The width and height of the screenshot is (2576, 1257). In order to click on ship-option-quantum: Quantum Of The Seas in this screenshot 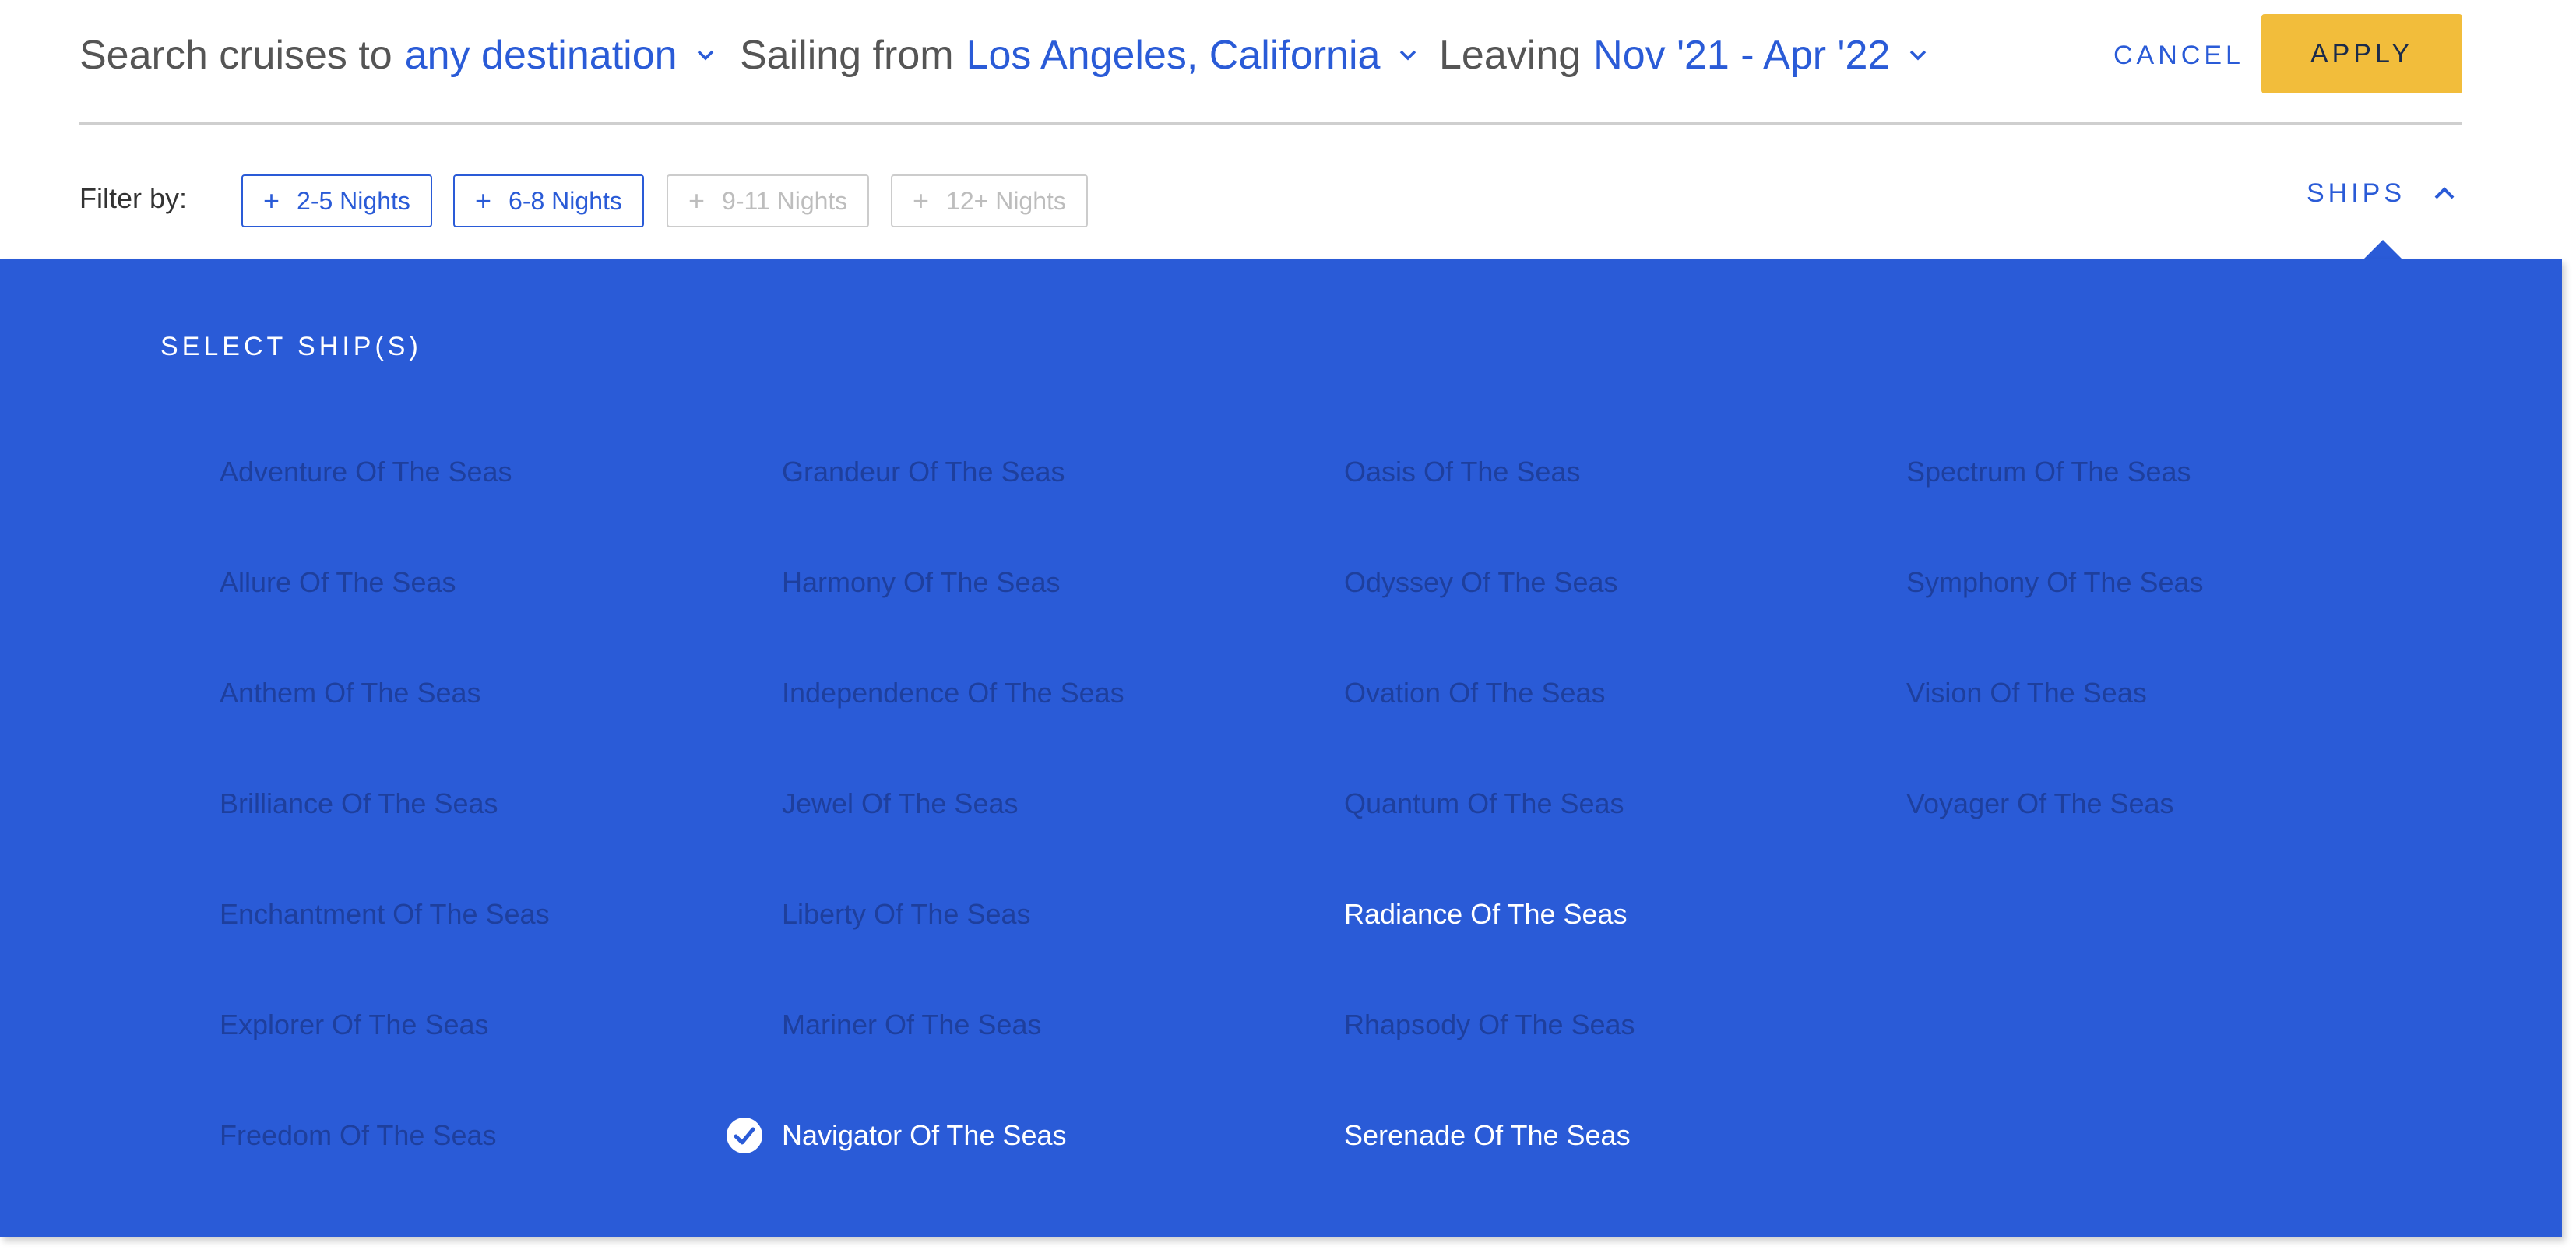, I will do `click(1484, 804)`.